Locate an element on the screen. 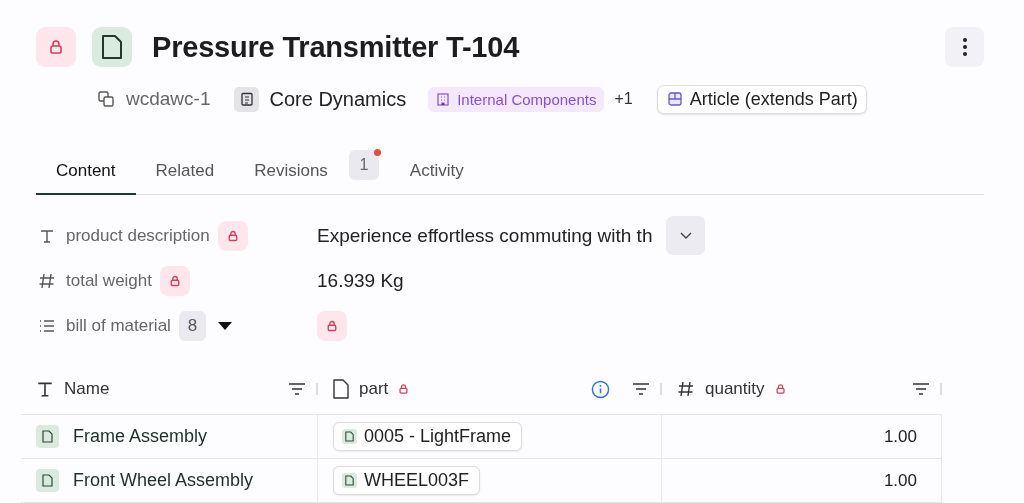  chevron-down-icon is located at coordinates (685, 235).